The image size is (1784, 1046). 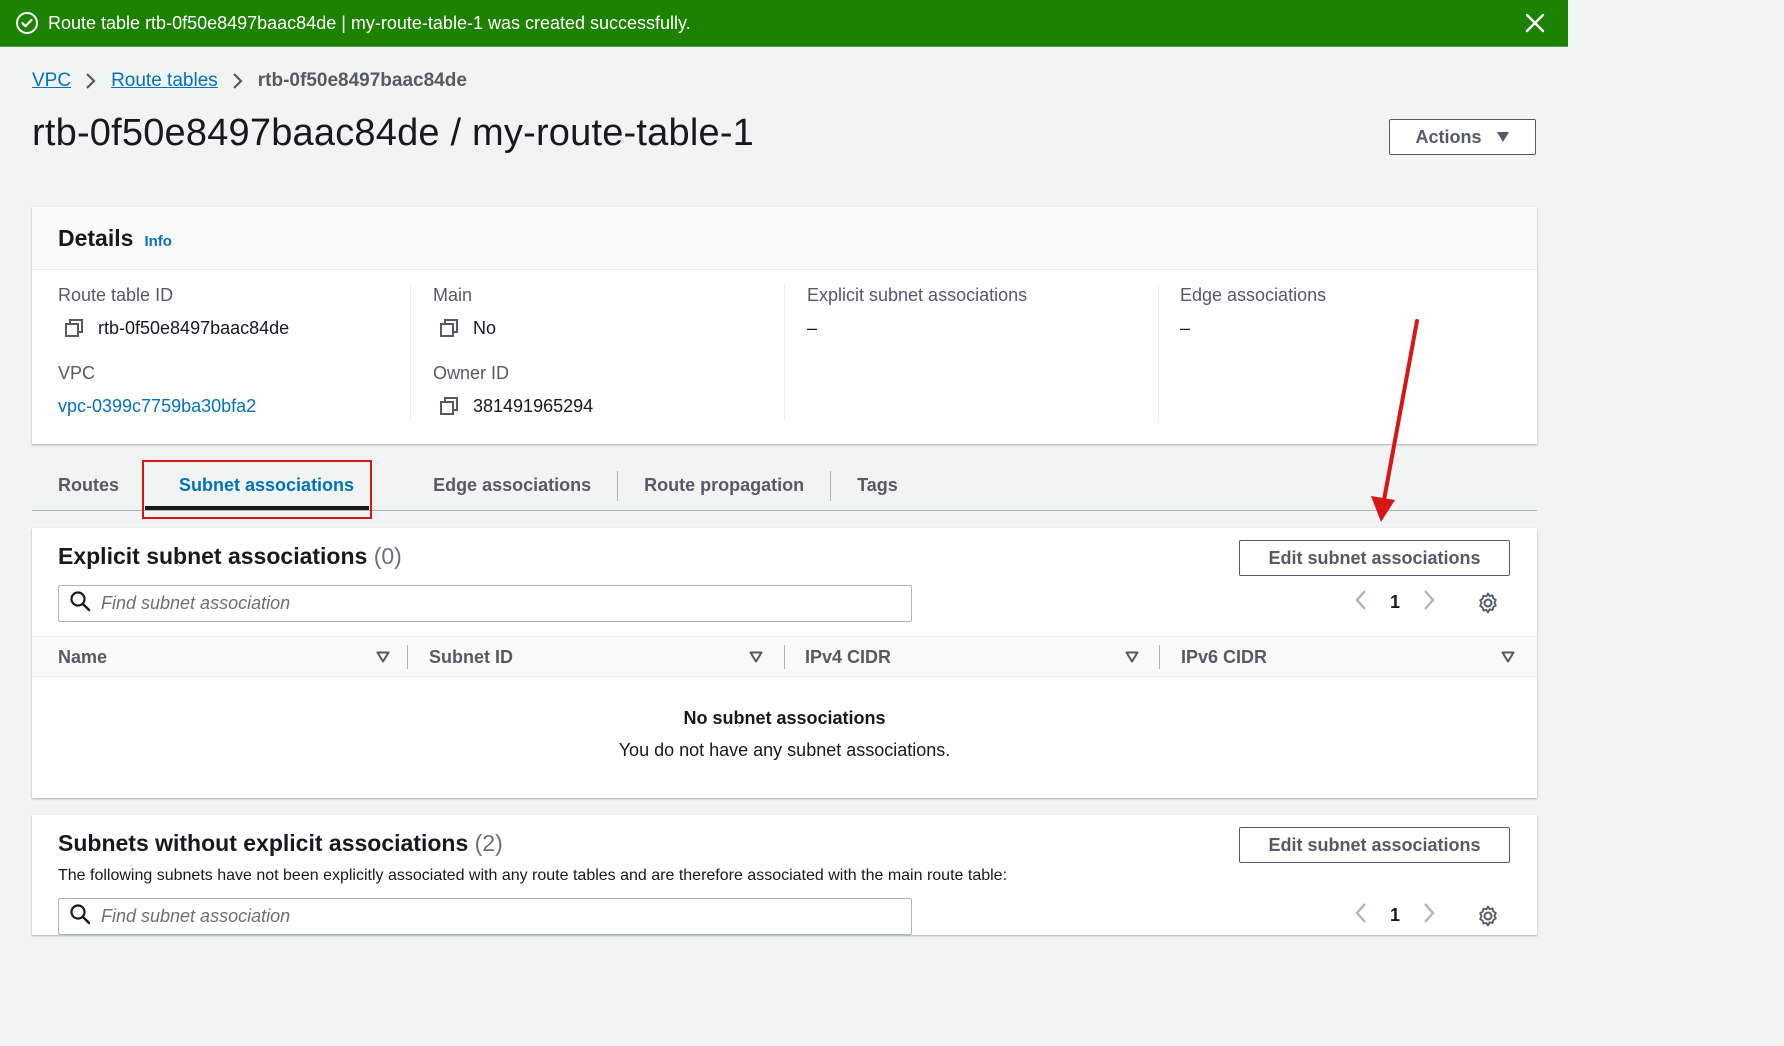 What do you see at coordinates (194, 327) in the screenshot?
I see `route-table-id-value: rtb-0f50e8497baac84de` at bounding box center [194, 327].